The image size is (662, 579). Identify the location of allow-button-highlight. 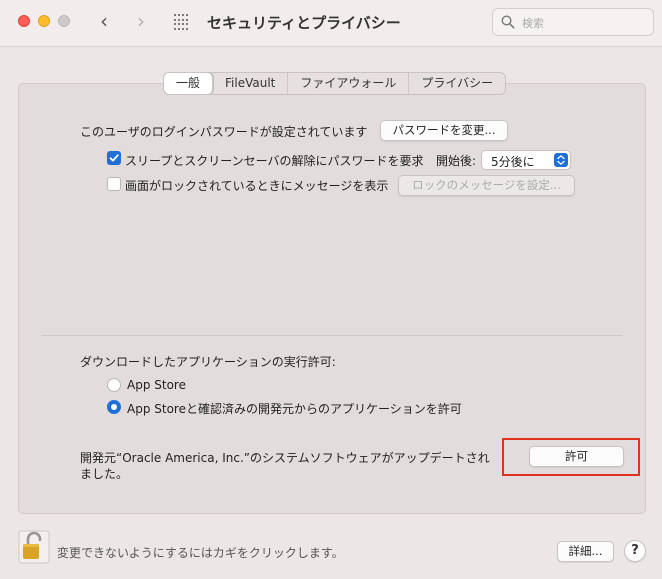
(571, 457).